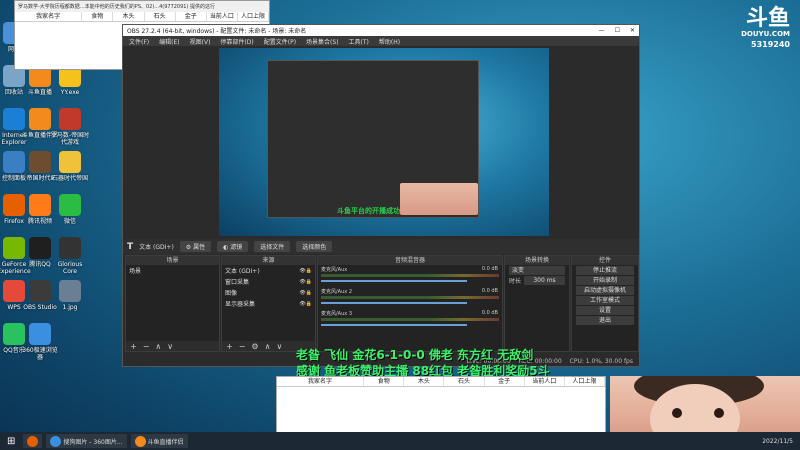 This screenshot has height=450, width=800. Describe the element at coordinates (236, 41) in the screenshot. I see `menu-item: 停靠部件(D)` at that location.